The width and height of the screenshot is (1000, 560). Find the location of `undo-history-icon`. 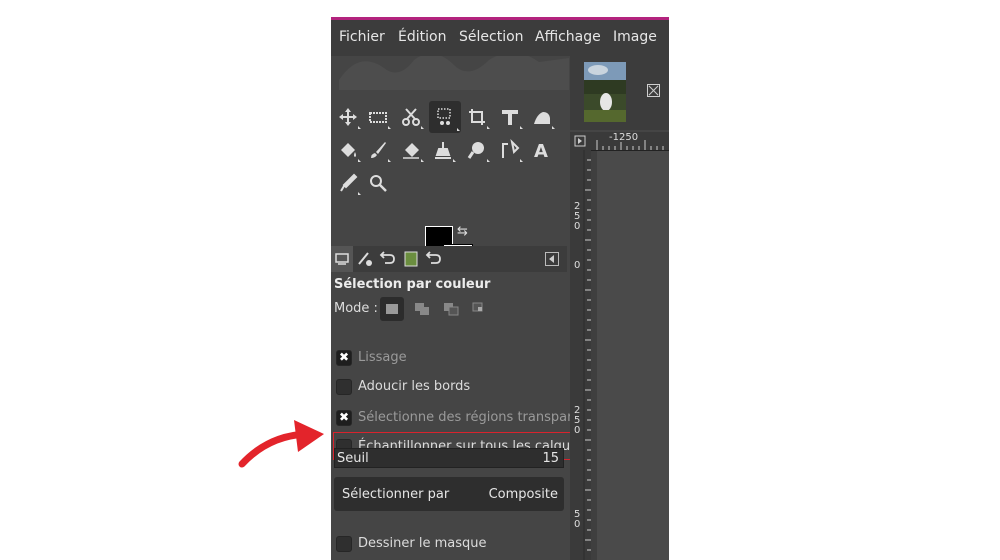

undo-history-icon is located at coordinates (387, 257).